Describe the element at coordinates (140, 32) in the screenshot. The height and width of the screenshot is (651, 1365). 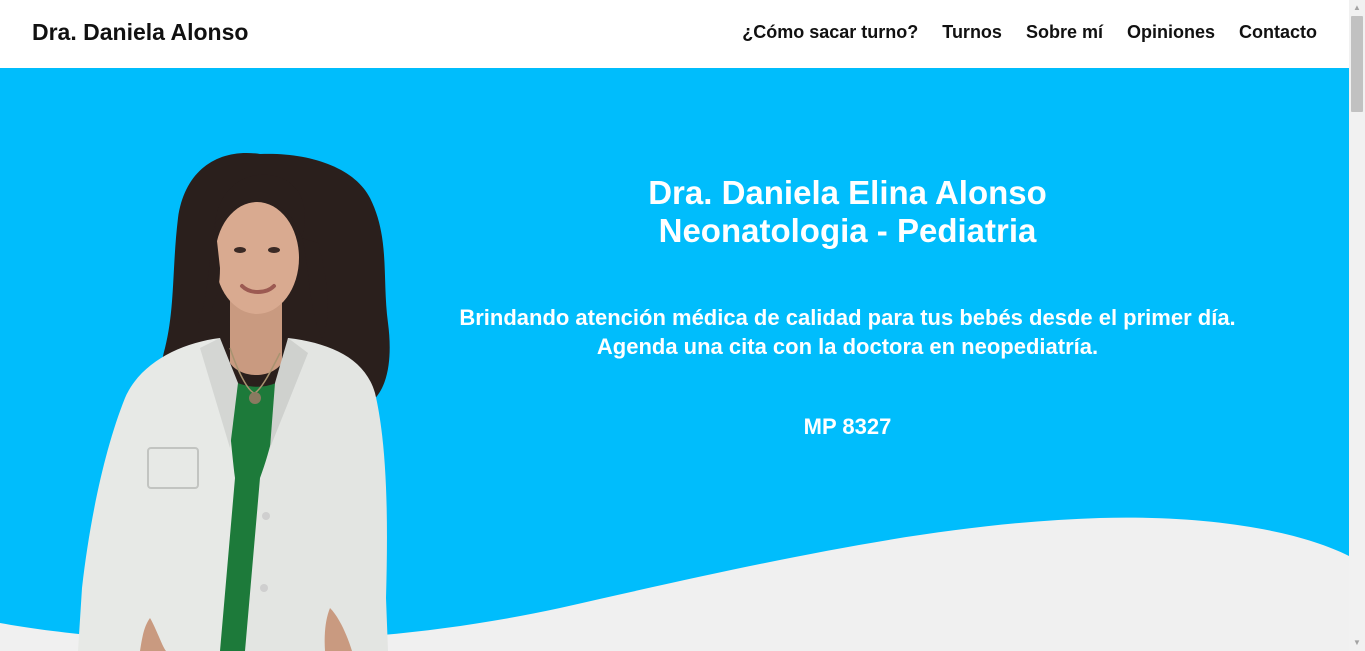
I see `site-brand: Dra. Daniela Alonso` at that location.